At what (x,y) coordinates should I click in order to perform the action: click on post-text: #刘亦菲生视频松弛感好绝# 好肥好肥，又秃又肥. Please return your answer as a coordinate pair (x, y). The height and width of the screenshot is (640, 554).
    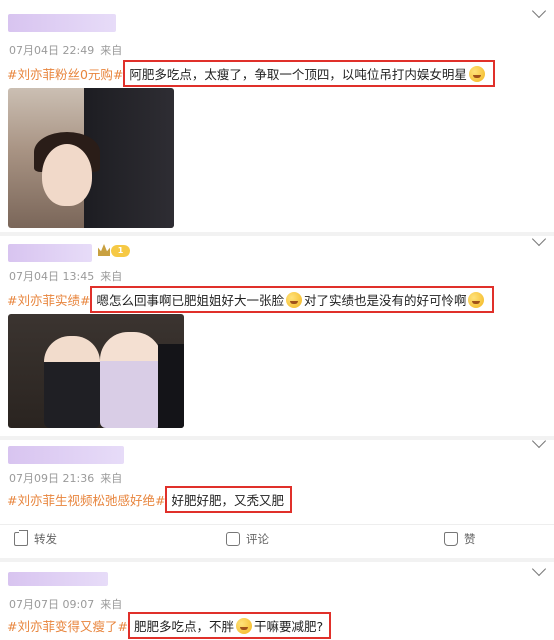
    Looking at the image, I should click on (149, 499).